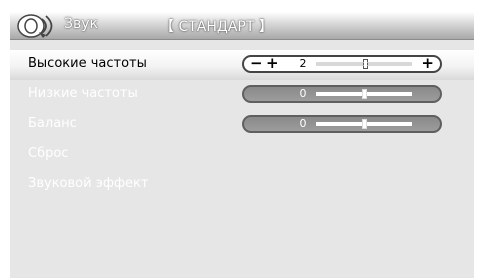 The image size is (483, 278). What do you see at coordinates (35, 26) in the screenshot?
I see `speaker-sound-icon` at bounding box center [35, 26].